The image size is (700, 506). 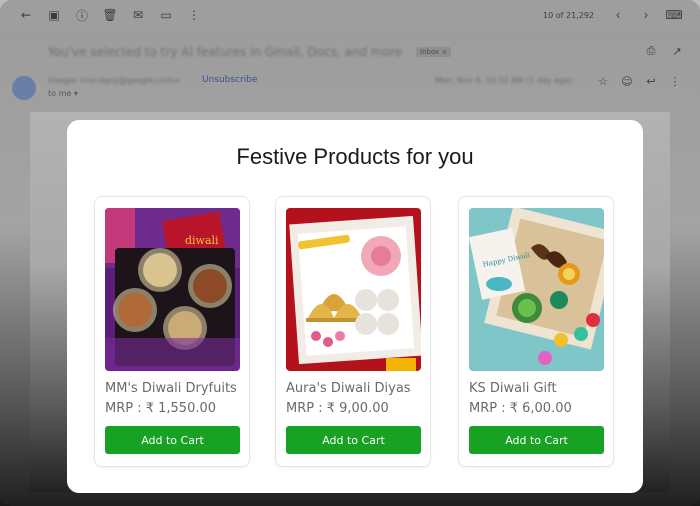 What do you see at coordinates (503, 80) in the screenshot?
I see `email-date: Mon, Nov 4, 10:32 AM (1 day ago)` at bounding box center [503, 80].